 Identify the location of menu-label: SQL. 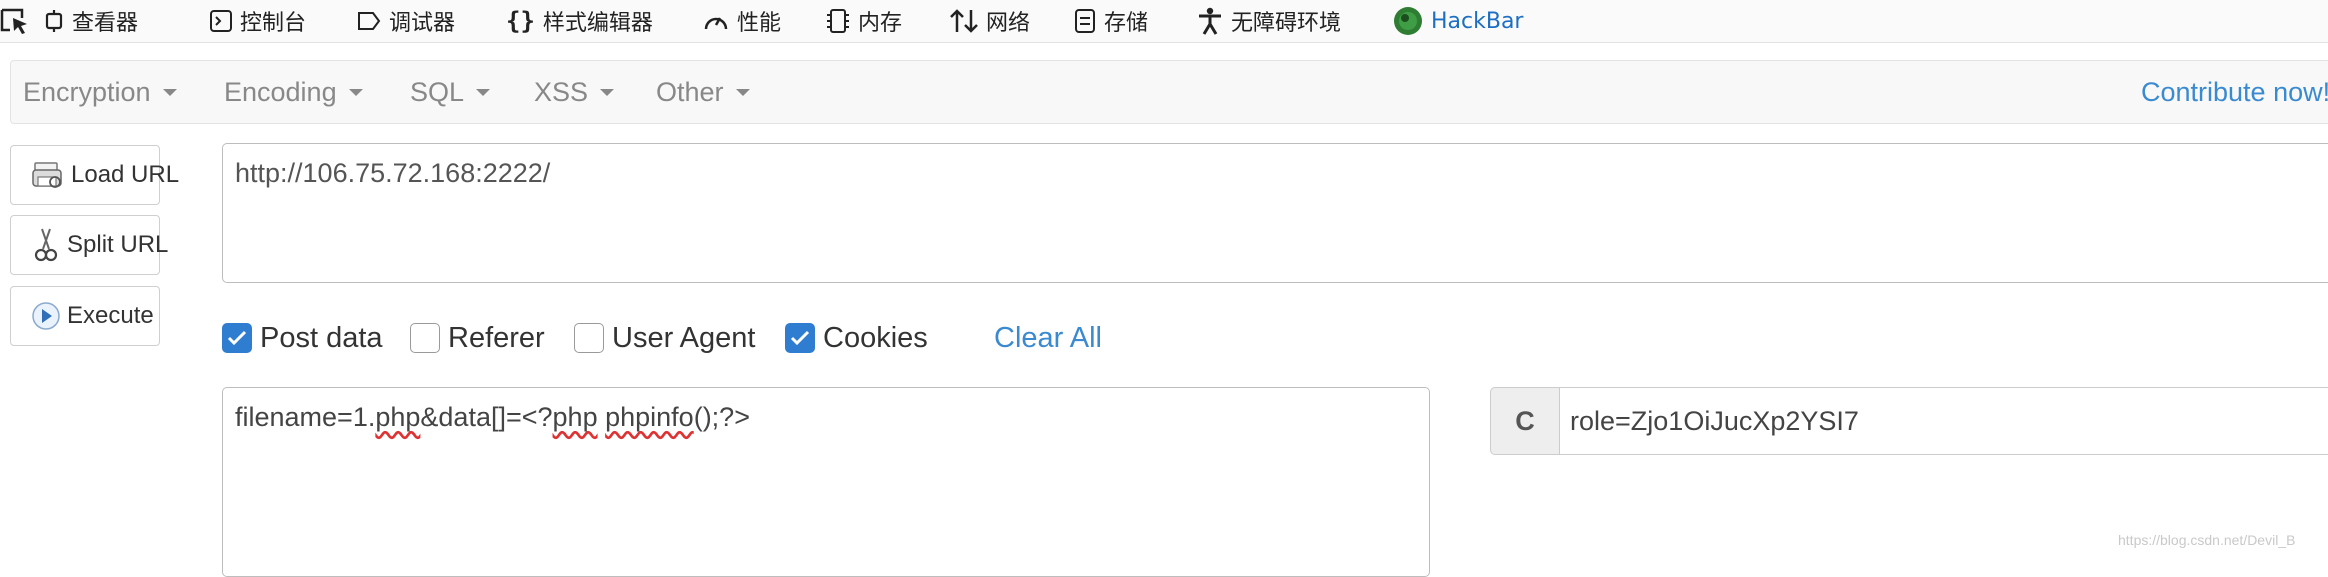
(437, 91).